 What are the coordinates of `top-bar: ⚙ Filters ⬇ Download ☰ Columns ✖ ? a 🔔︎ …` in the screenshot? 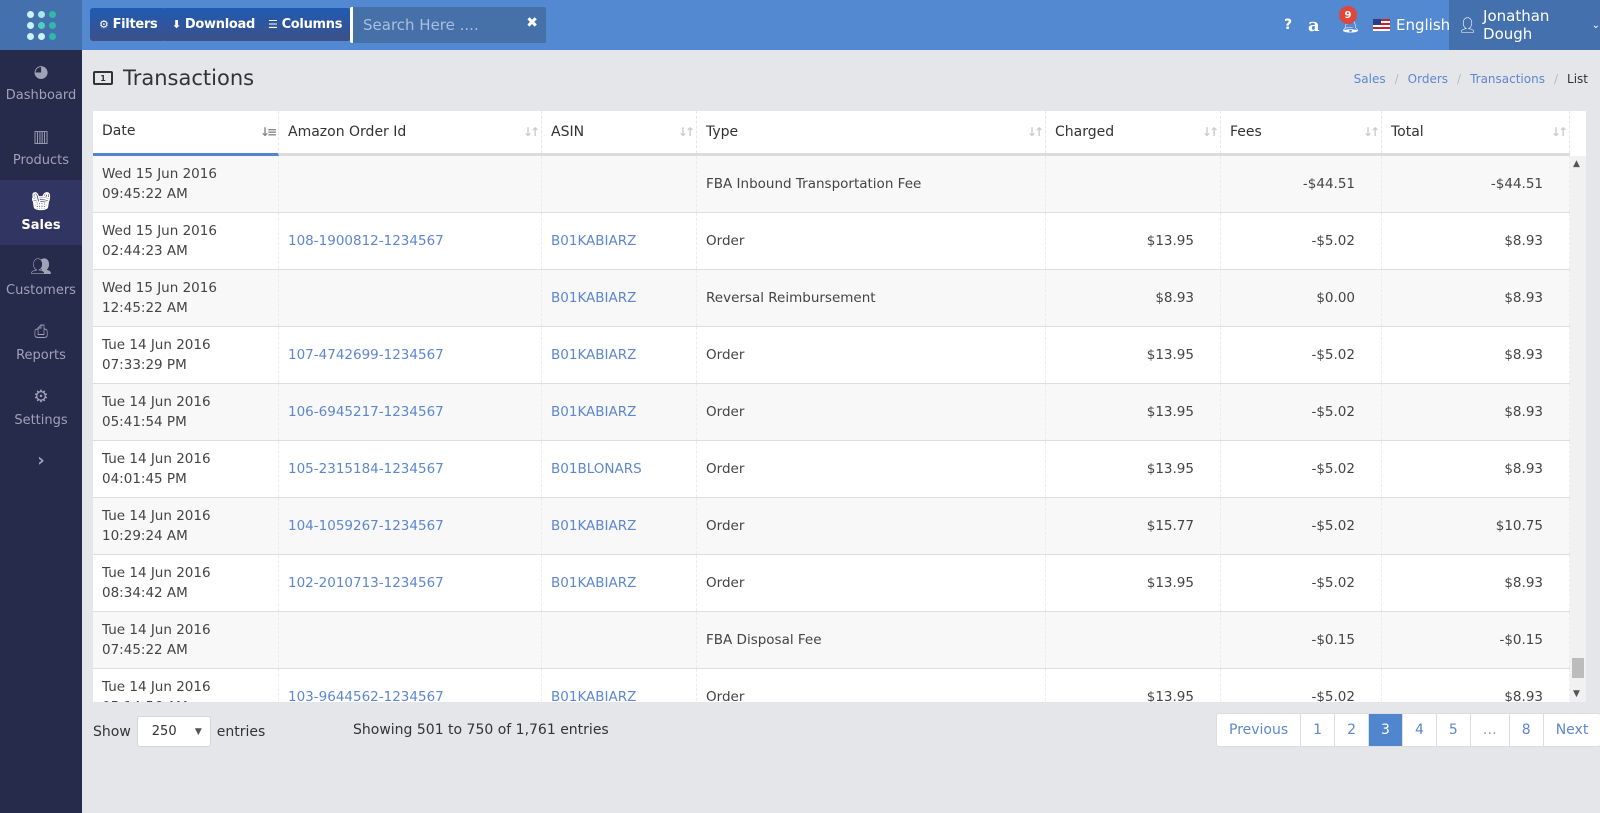 It's located at (800, 25).